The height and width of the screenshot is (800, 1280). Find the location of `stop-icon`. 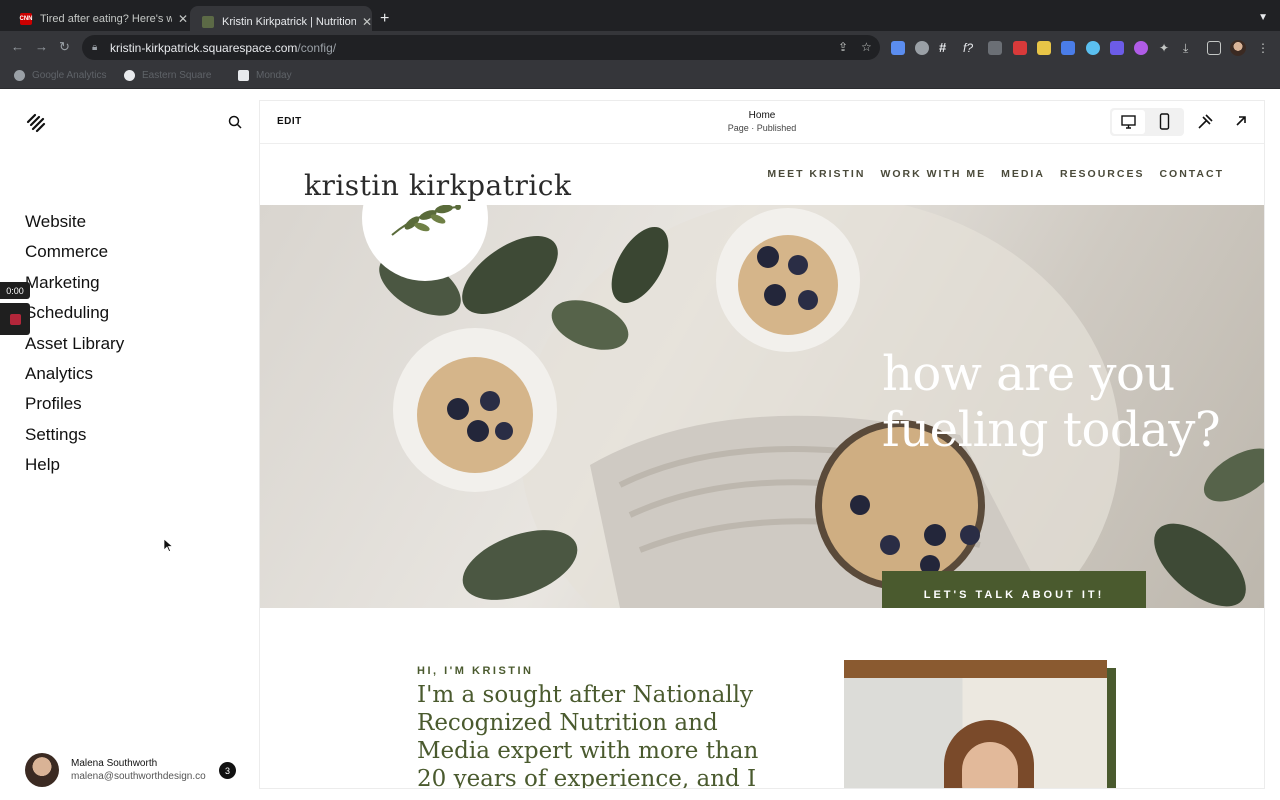

stop-icon is located at coordinates (15, 319).